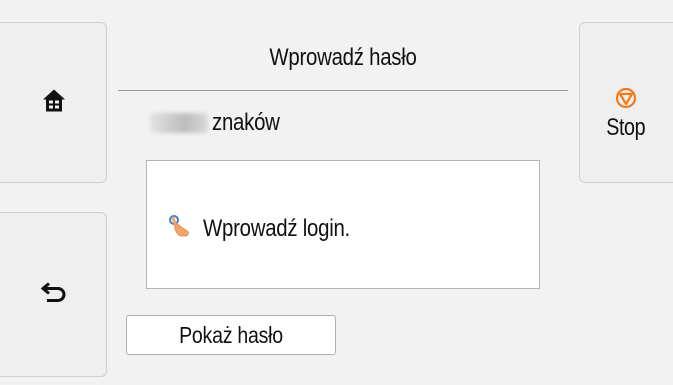  I want to click on show-password-button: Pokaż hasło, so click(231, 335).